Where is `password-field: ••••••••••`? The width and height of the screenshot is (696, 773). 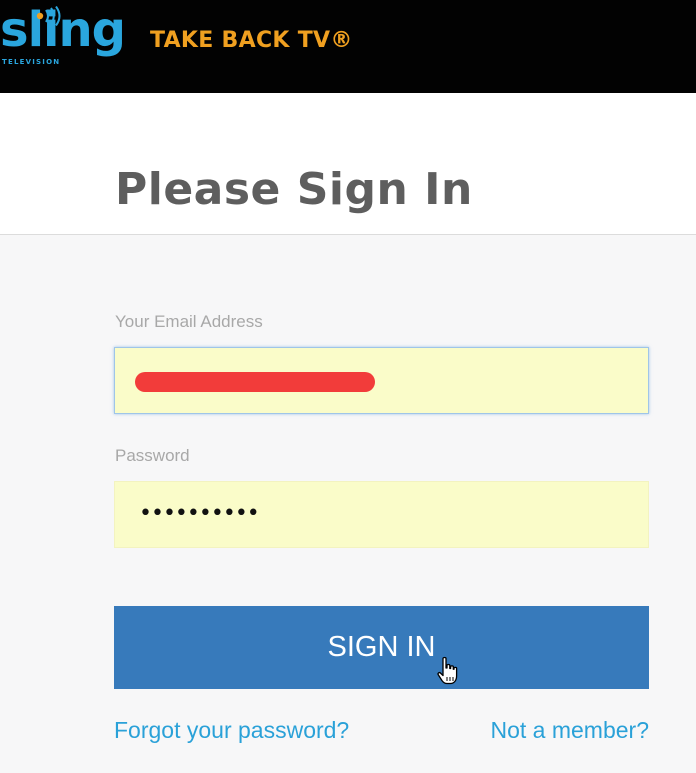
password-field: •••••••••• is located at coordinates (381, 514).